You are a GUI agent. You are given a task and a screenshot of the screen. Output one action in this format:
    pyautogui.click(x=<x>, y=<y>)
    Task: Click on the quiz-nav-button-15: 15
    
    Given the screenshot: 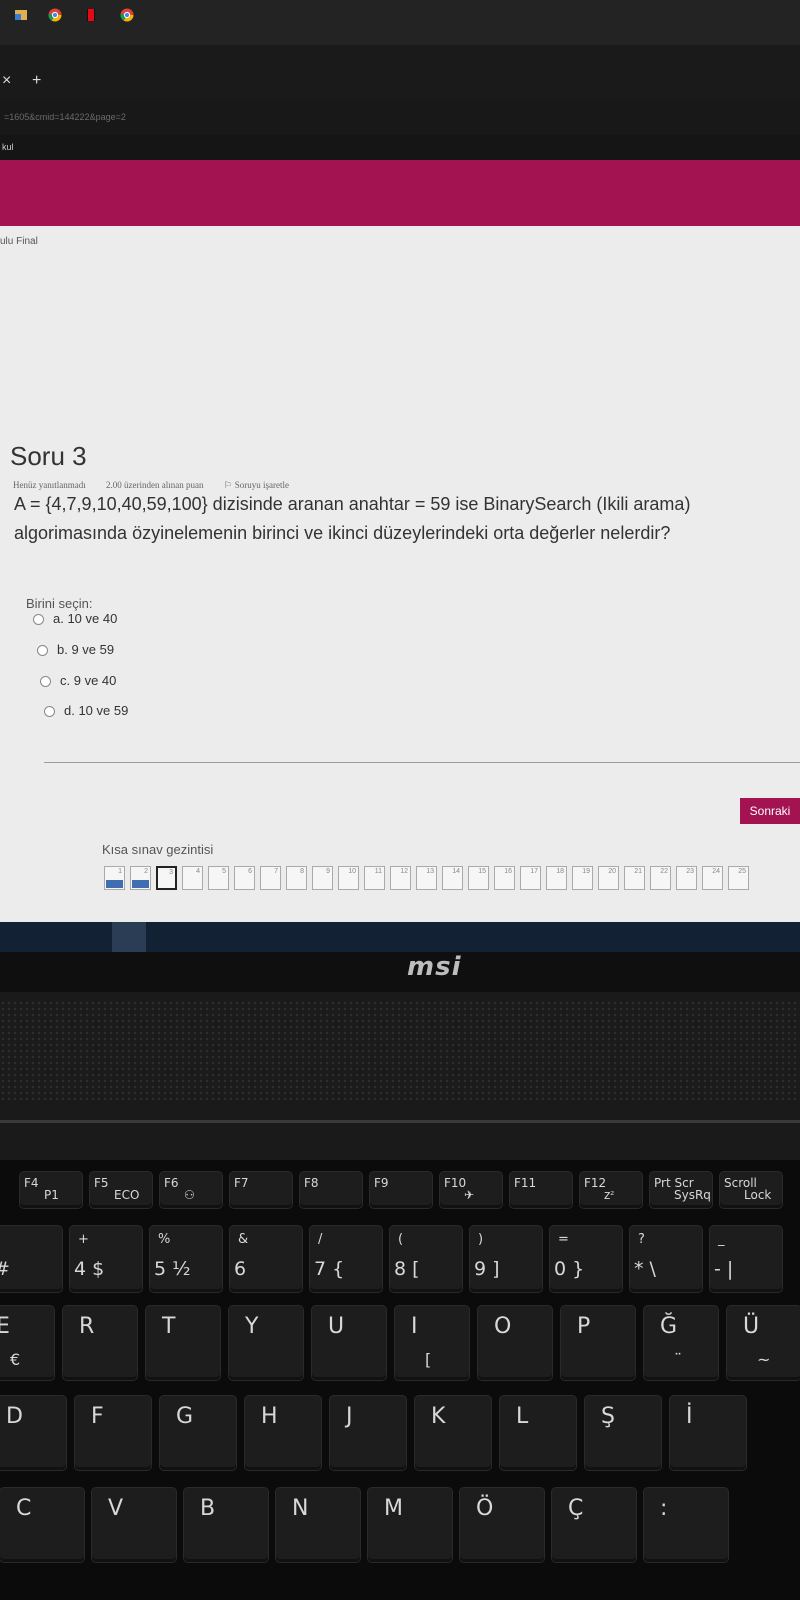 What is the action you would take?
    pyautogui.click(x=478, y=878)
    